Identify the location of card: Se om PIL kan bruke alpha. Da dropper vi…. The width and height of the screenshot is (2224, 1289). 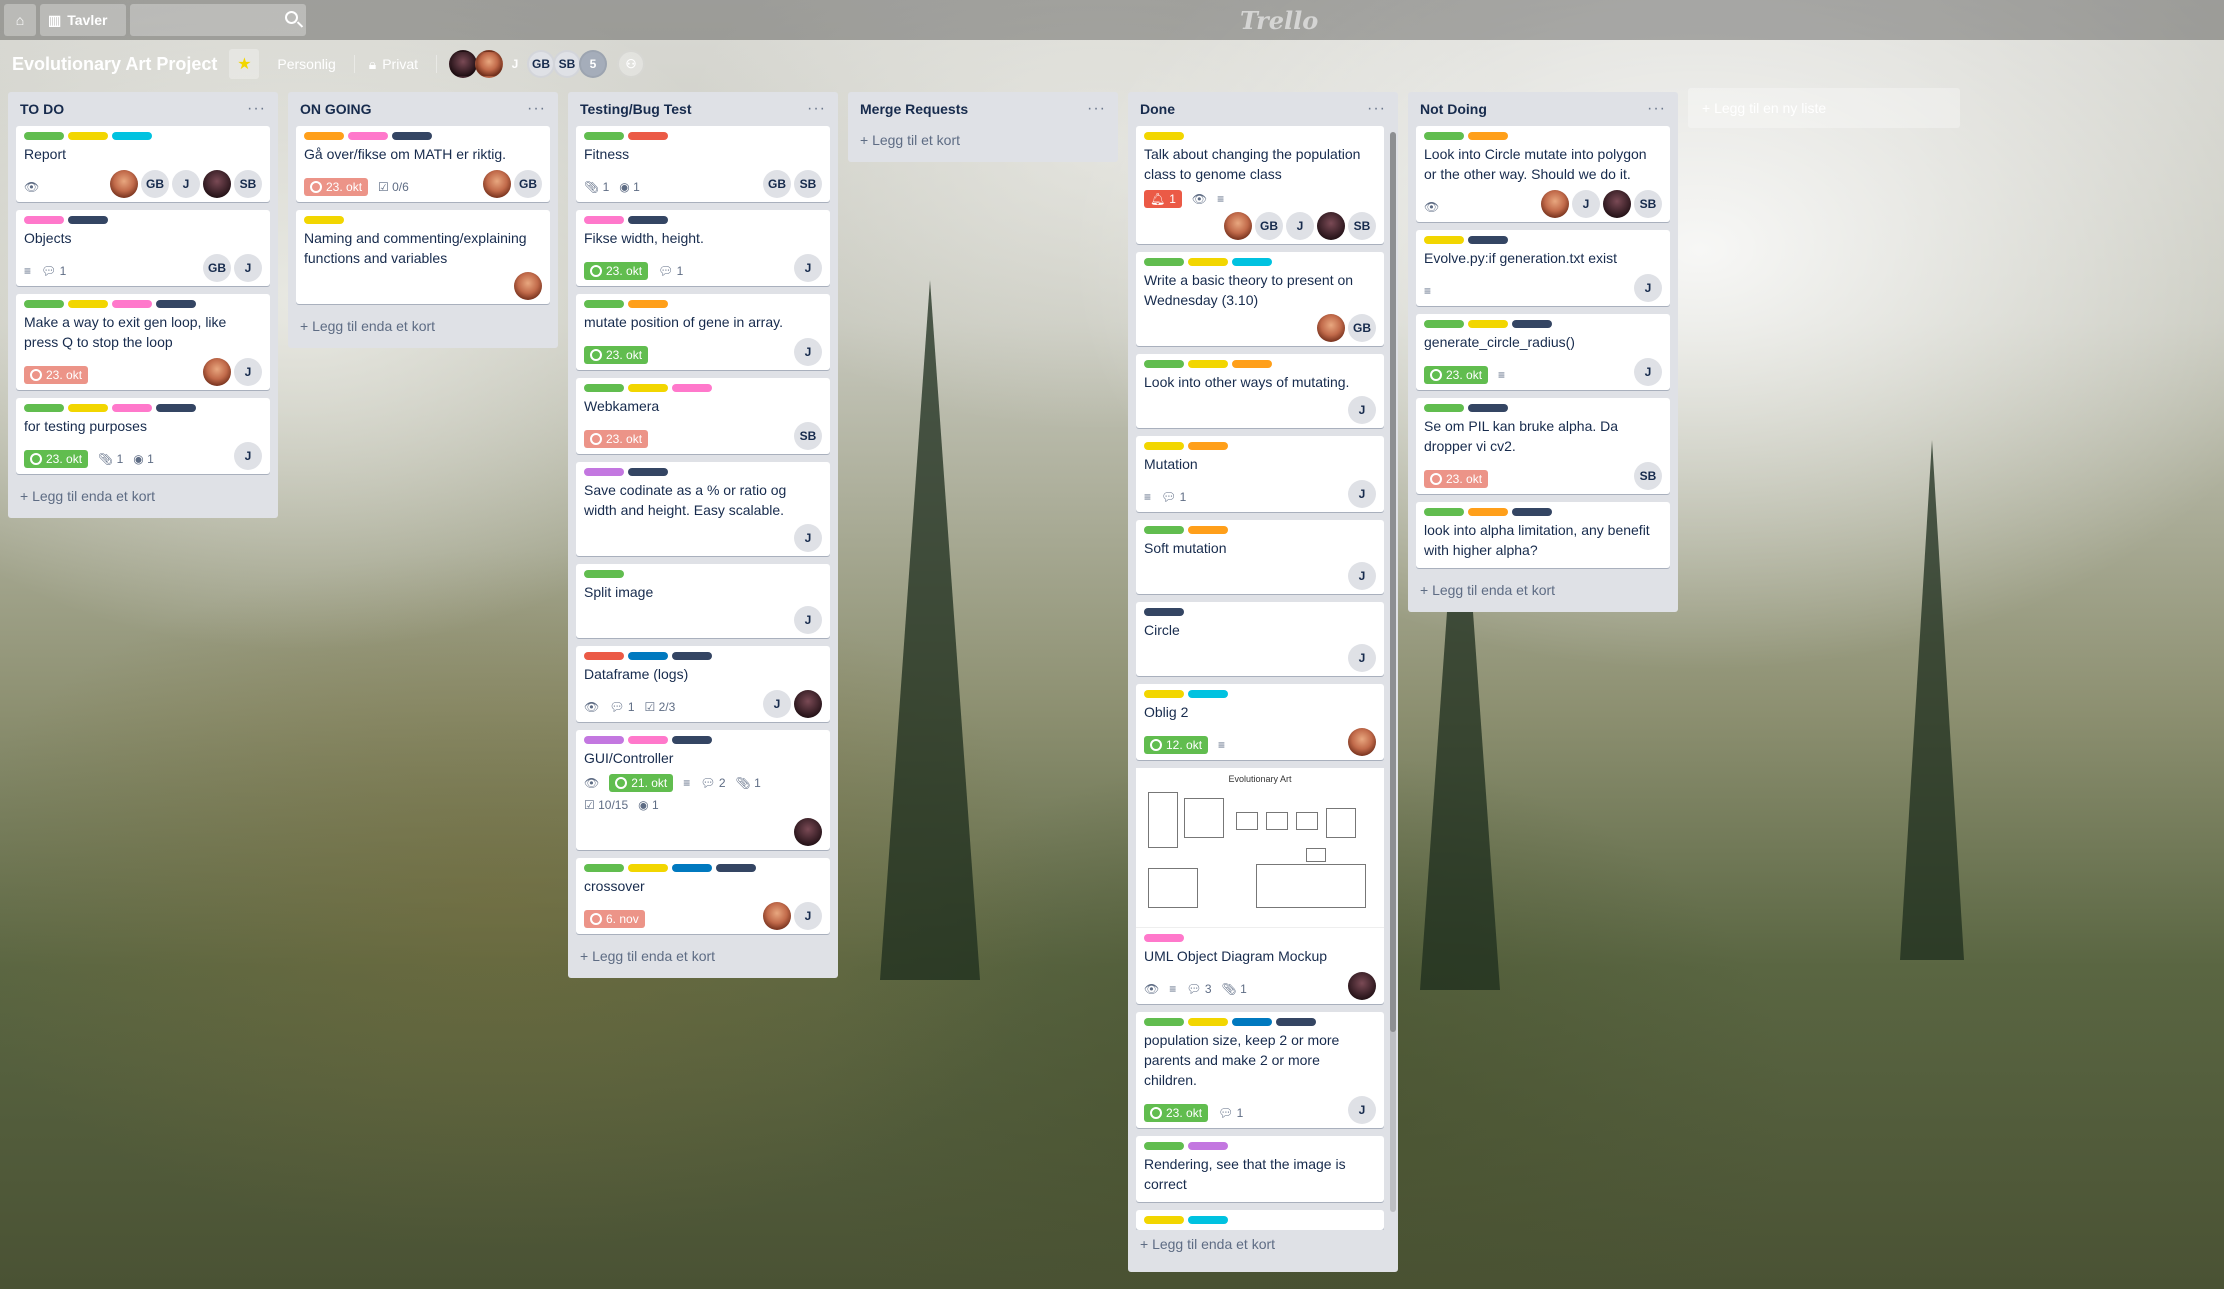
(1543, 446).